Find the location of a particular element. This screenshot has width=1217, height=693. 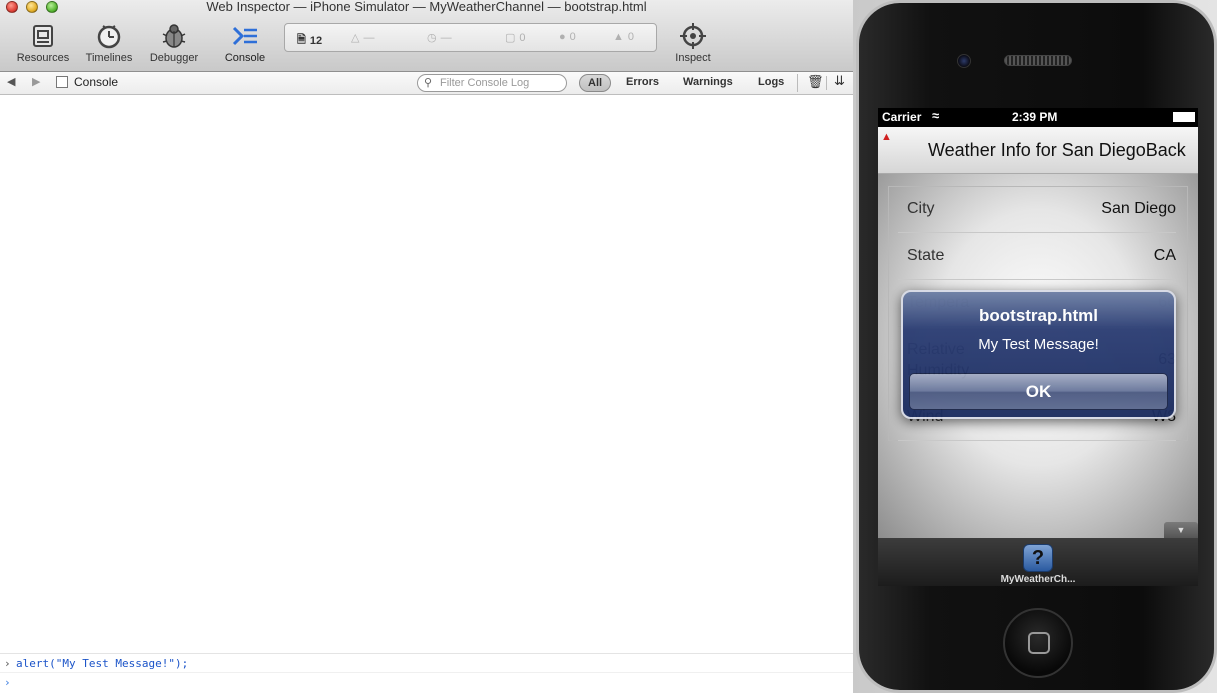

resources-button: Resources is located at coordinates (43, 43).